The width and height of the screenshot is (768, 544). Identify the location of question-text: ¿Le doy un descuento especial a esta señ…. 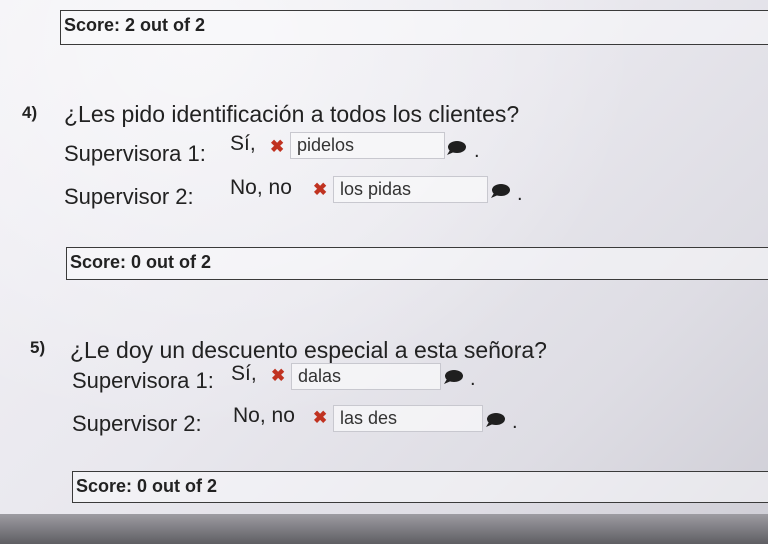
(308, 350).